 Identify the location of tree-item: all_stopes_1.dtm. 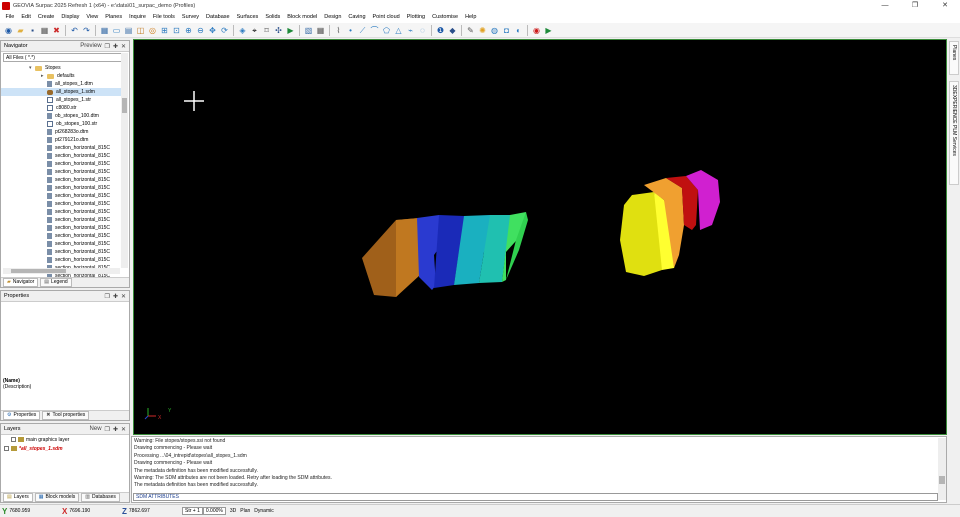
(61, 84).